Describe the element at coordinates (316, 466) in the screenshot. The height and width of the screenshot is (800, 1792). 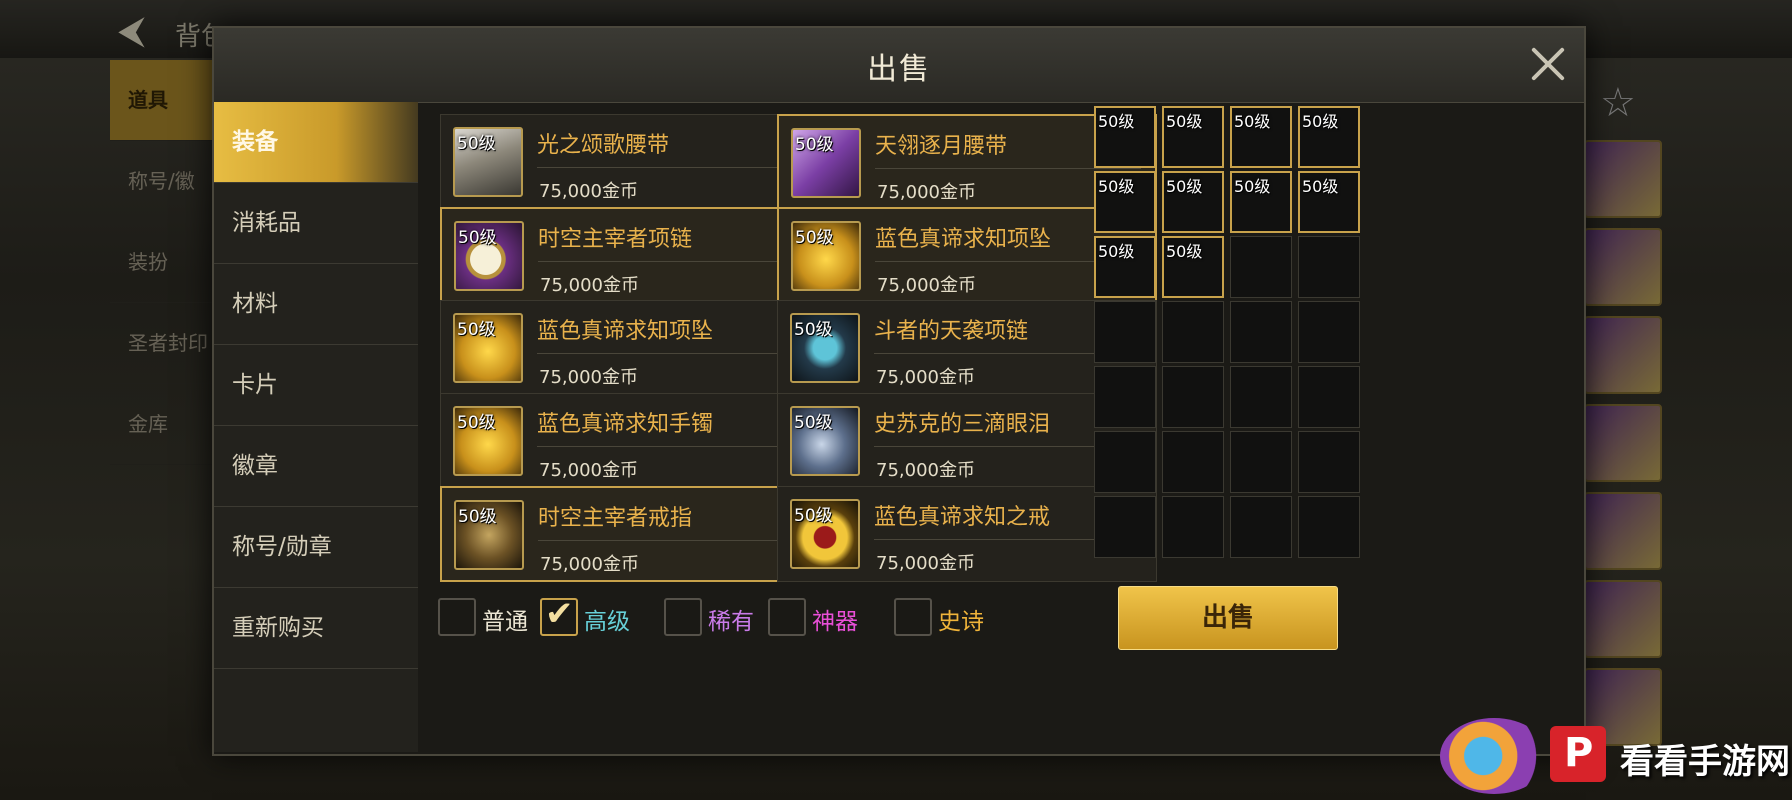
I see `category-tab: 徽章` at that location.